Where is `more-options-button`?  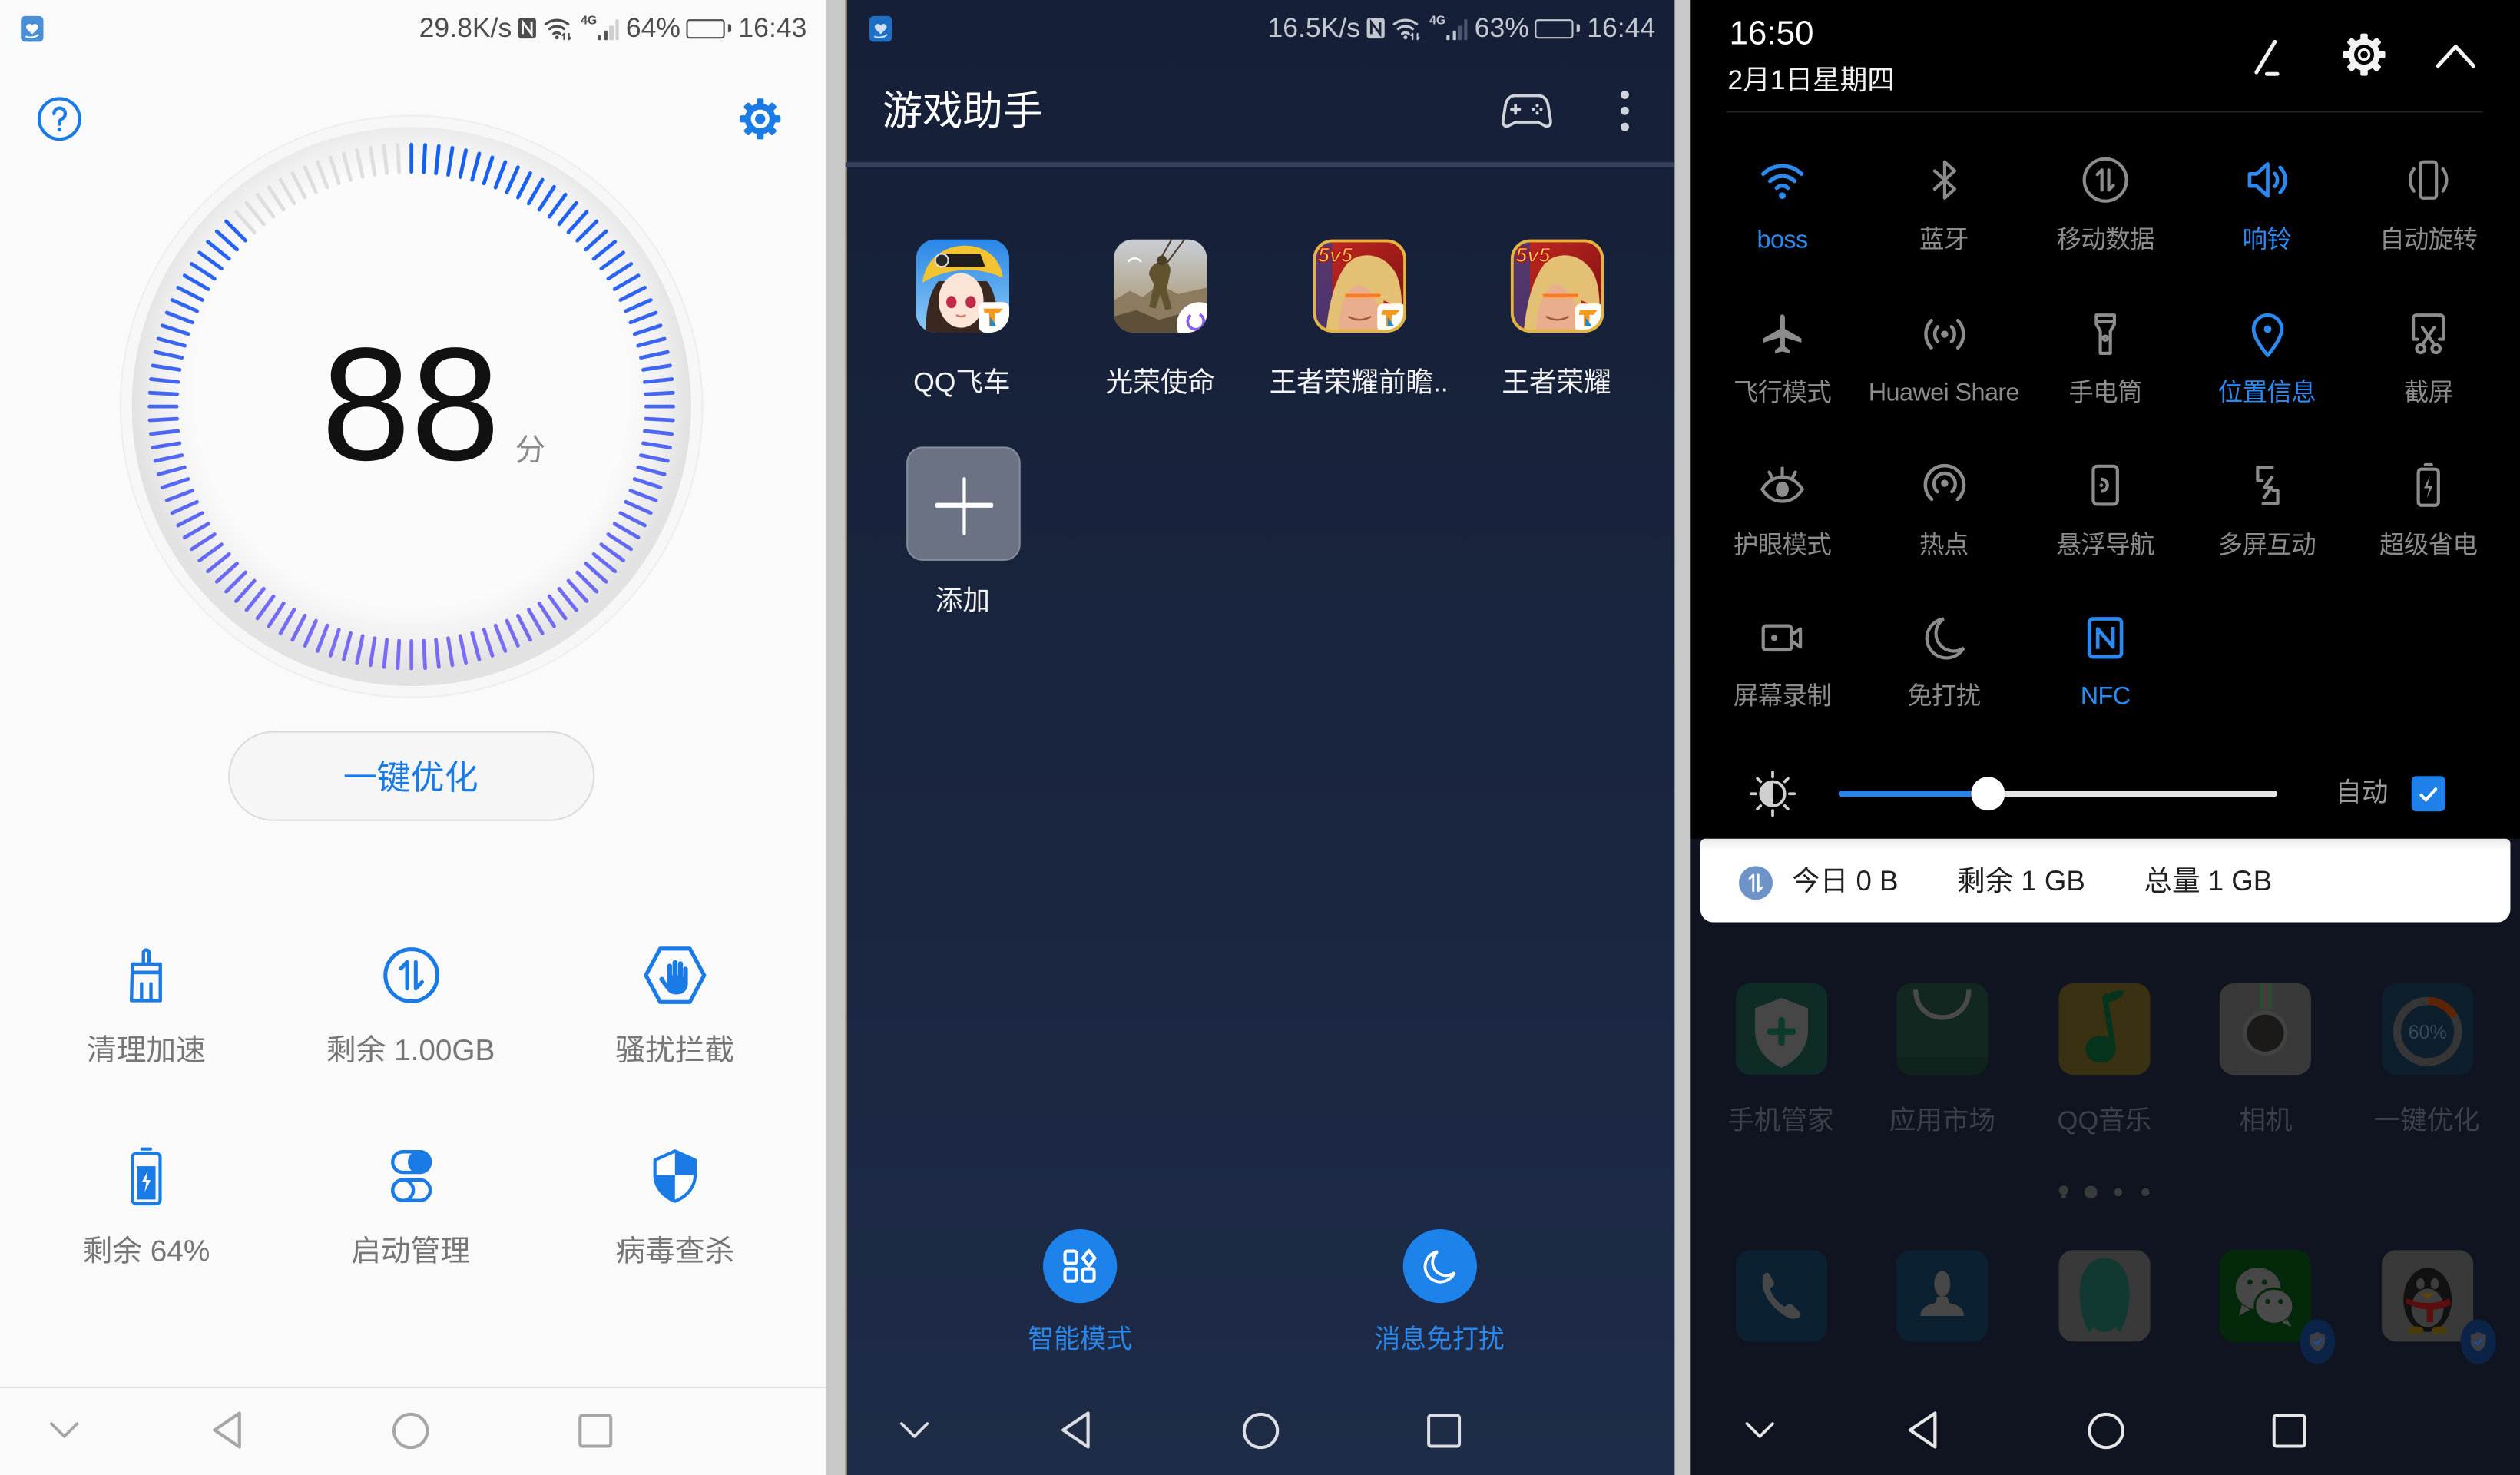
more-options-button is located at coordinates (1624, 110).